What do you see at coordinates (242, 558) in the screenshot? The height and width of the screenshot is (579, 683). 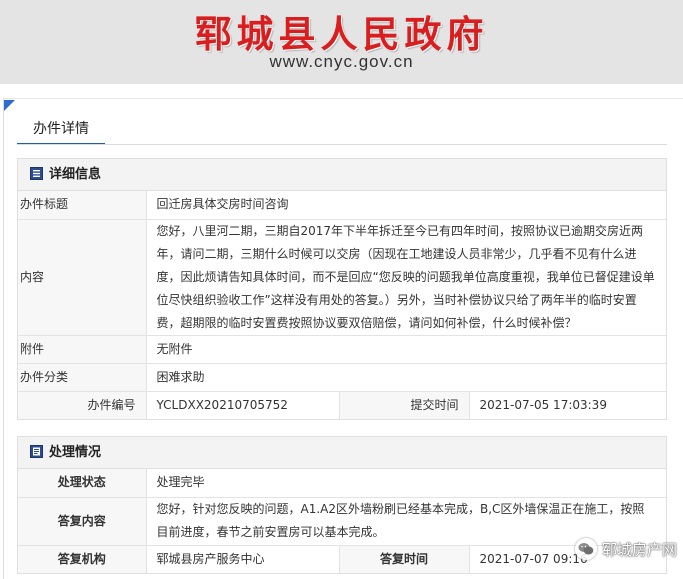 I see `reply-org-value: 郓城县房产服务中心` at bounding box center [242, 558].